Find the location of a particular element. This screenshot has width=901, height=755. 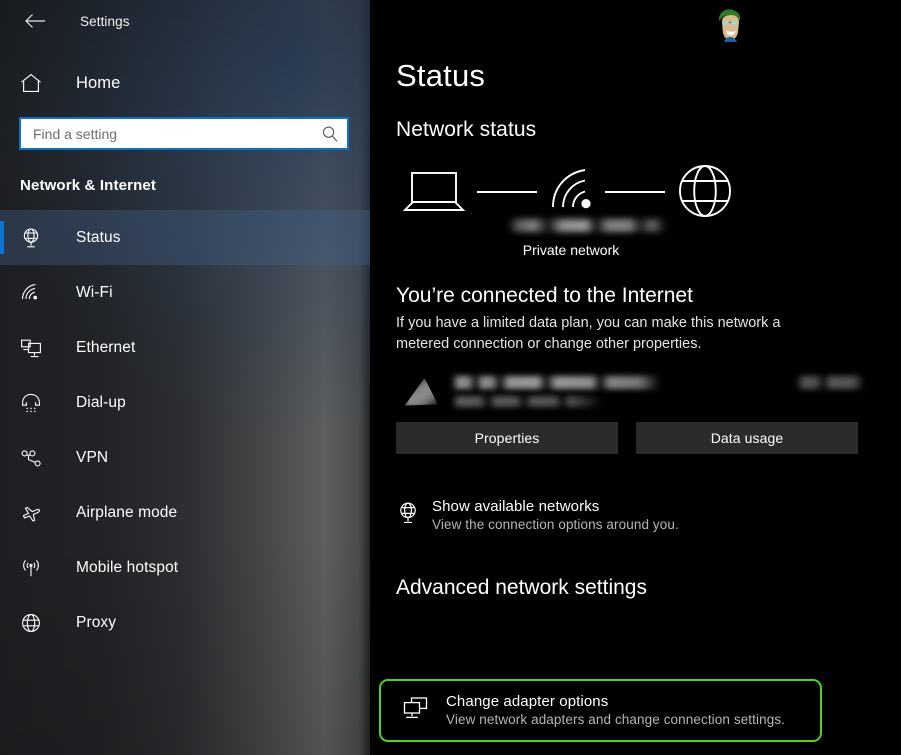

page-title: Status is located at coordinates (441, 75).